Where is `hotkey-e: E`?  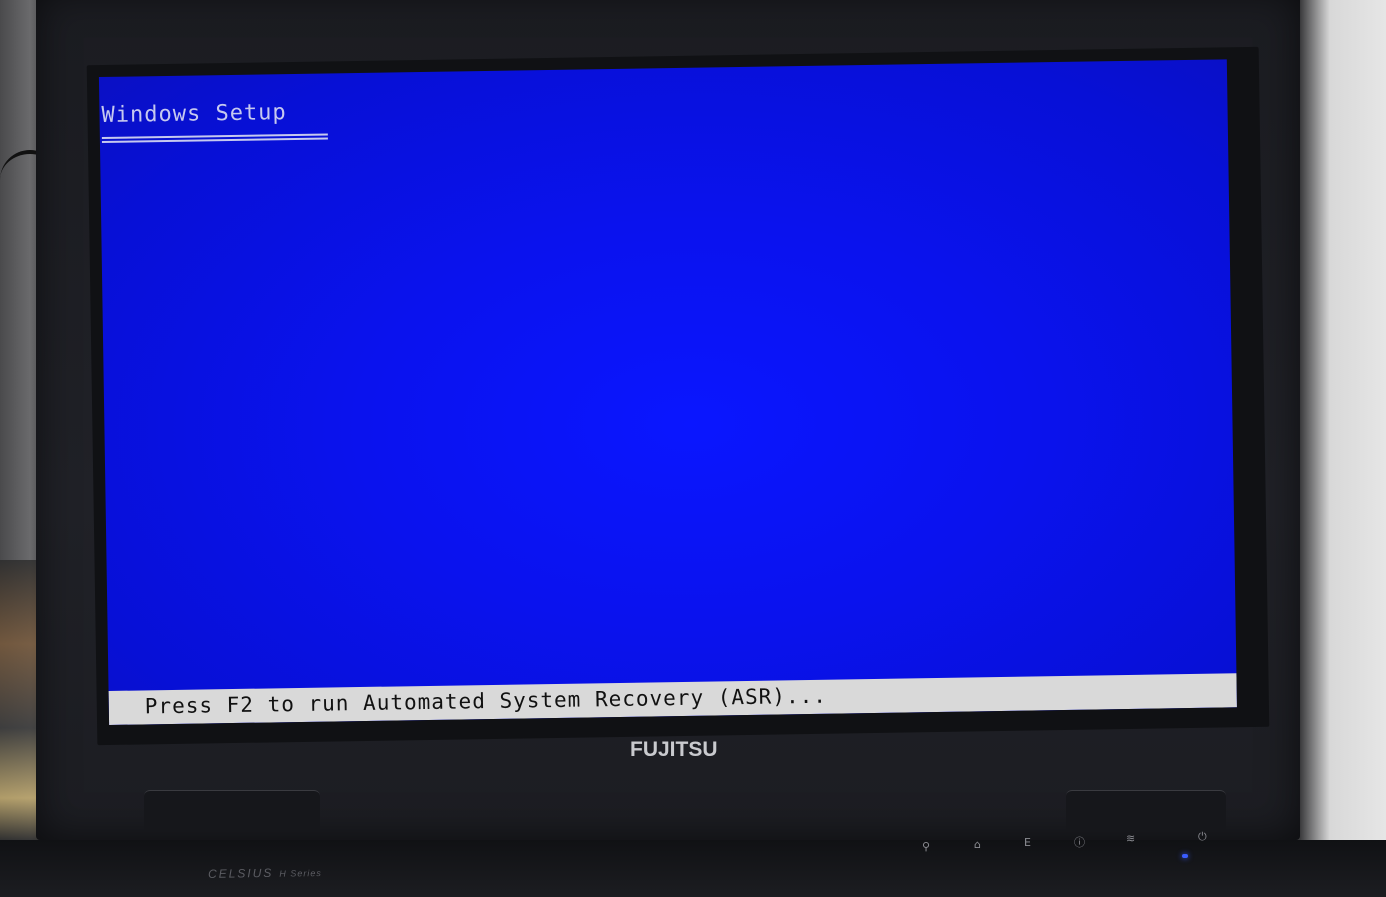 hotkey-e: E is located at coordinates (1027, 842).